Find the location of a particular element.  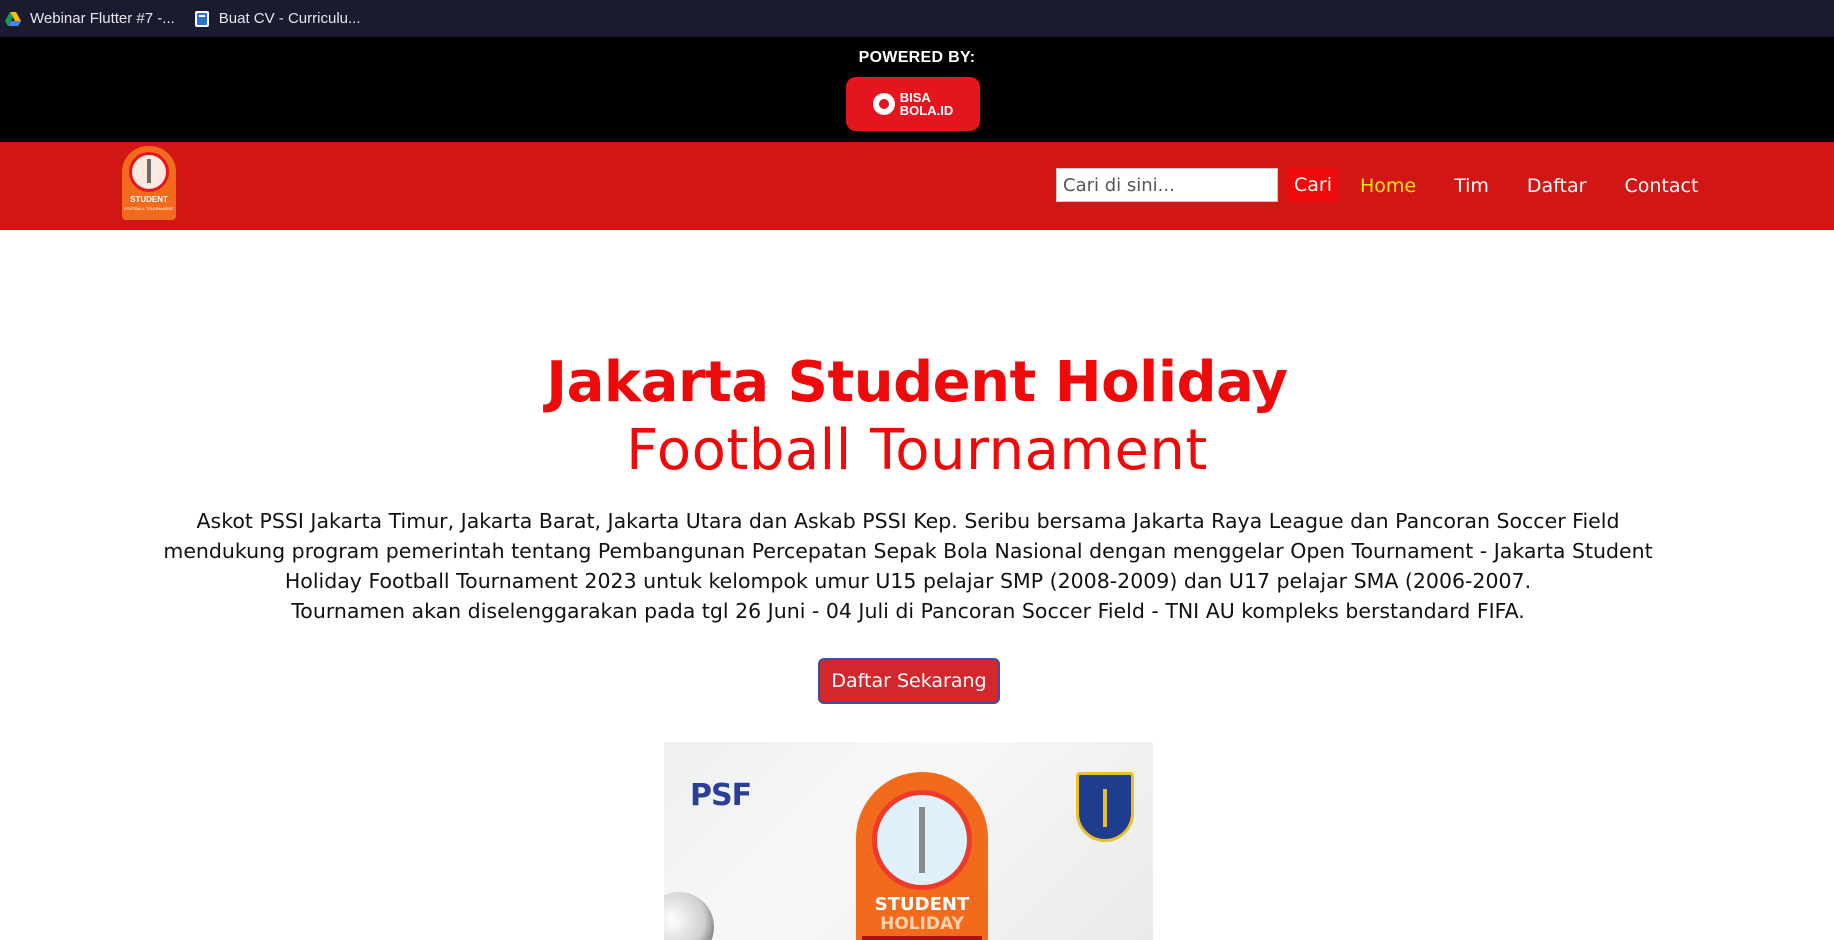

sponsor-text: BISA BOLA.ID is located at coordinates (926, 104).